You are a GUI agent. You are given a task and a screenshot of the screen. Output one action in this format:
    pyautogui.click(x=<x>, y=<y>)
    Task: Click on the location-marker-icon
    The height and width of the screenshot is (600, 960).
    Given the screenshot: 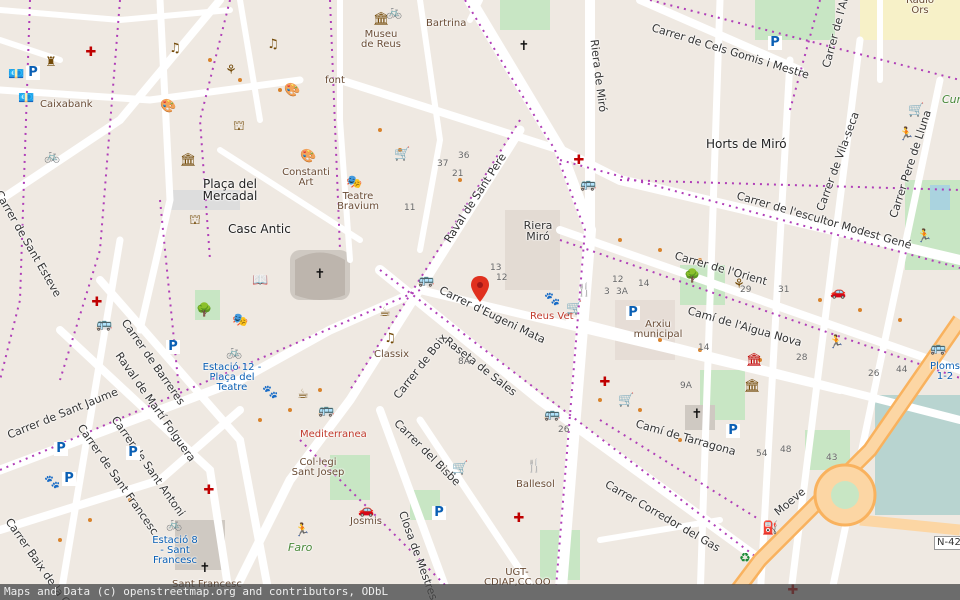 What is the action you would take?
    pyautogui.click(x=480, y=289)
    